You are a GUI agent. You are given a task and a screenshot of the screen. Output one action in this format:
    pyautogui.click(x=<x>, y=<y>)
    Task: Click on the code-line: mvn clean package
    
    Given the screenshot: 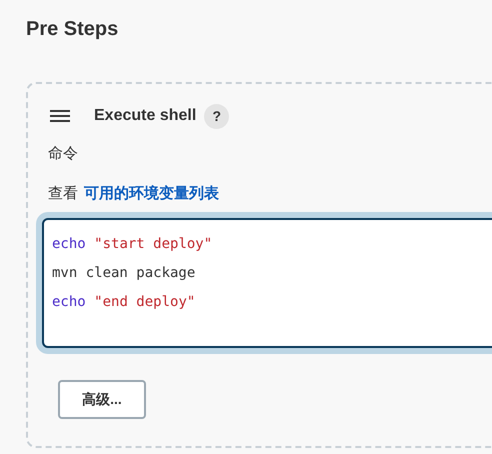 What is the action you would take?
    pyautogui.click(x=124, y=273)
    